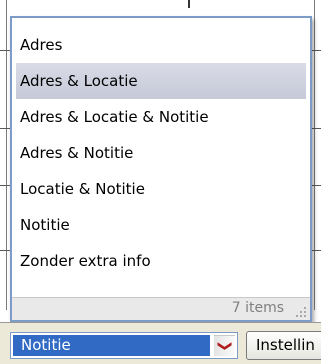 The height and width of the screenshot is (364, 321). What do you see at coordinates (189, 4) in the screenshot?
I see `background-tick-mark` at bounding box center [189, 4].